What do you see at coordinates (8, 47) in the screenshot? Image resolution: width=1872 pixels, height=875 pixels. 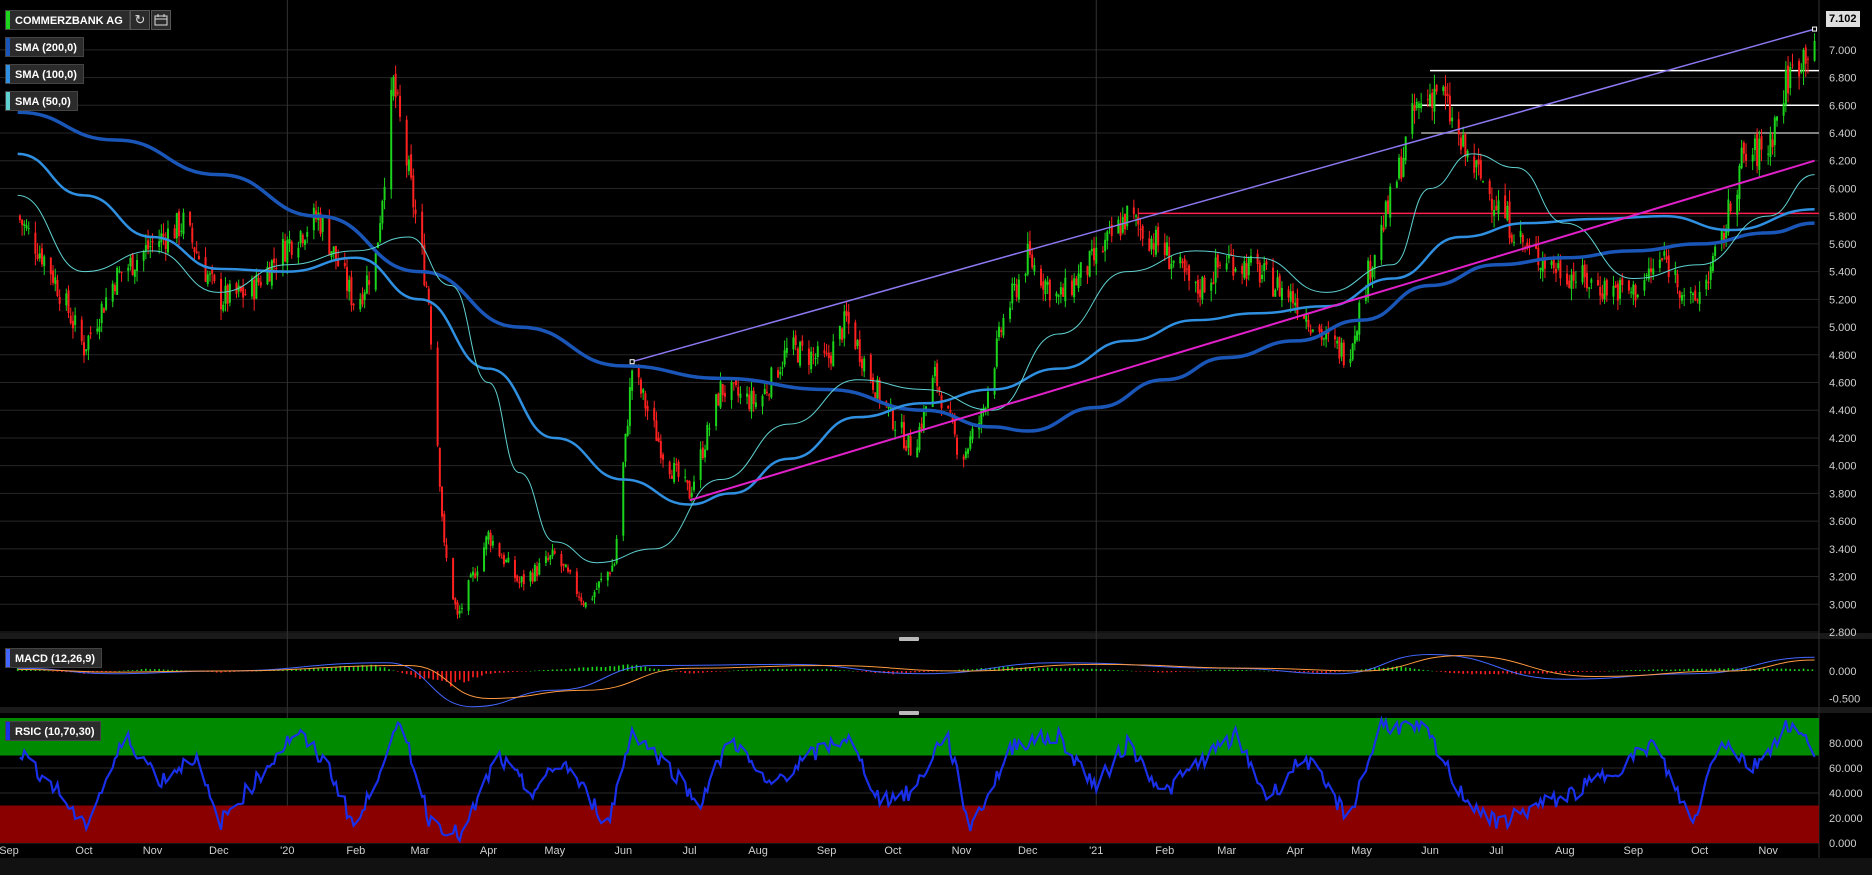 I see `sma200-color-mark` at bounding box center [8, 47].